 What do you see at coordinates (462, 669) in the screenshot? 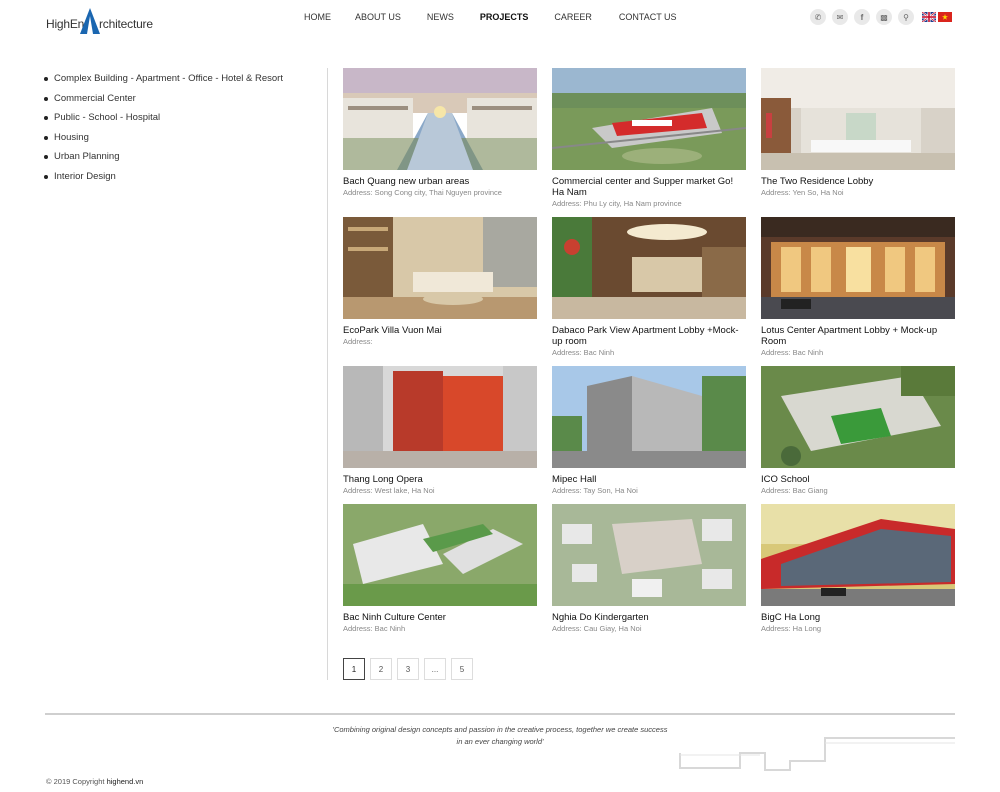
I see `page-5-button: 5` at bounding box center [462, 669].